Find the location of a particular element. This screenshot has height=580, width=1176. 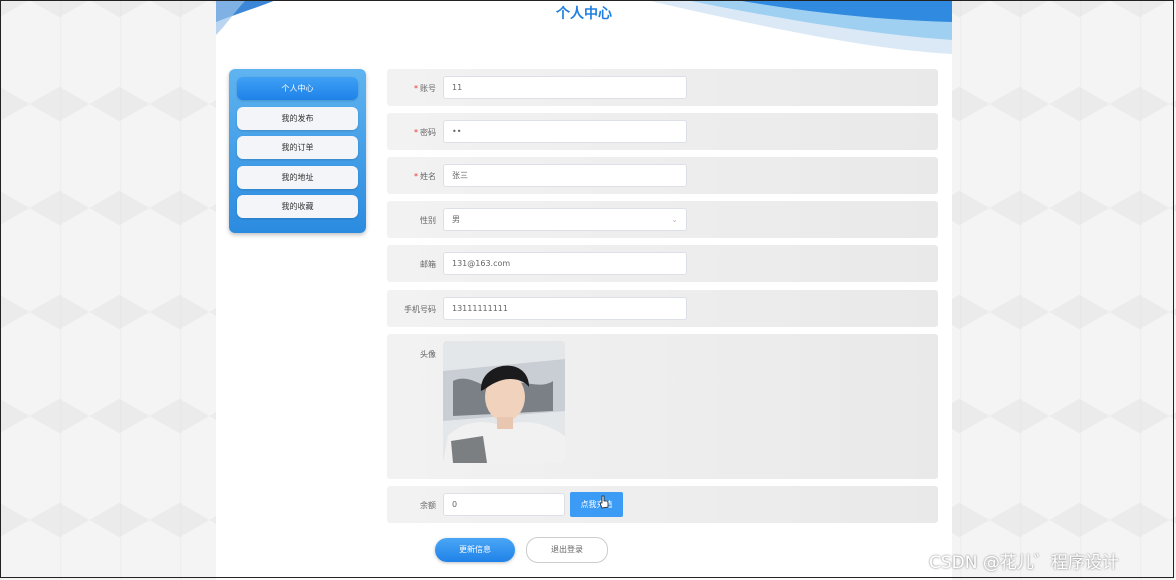

avatar-photo is located at coordinates (504, 402).